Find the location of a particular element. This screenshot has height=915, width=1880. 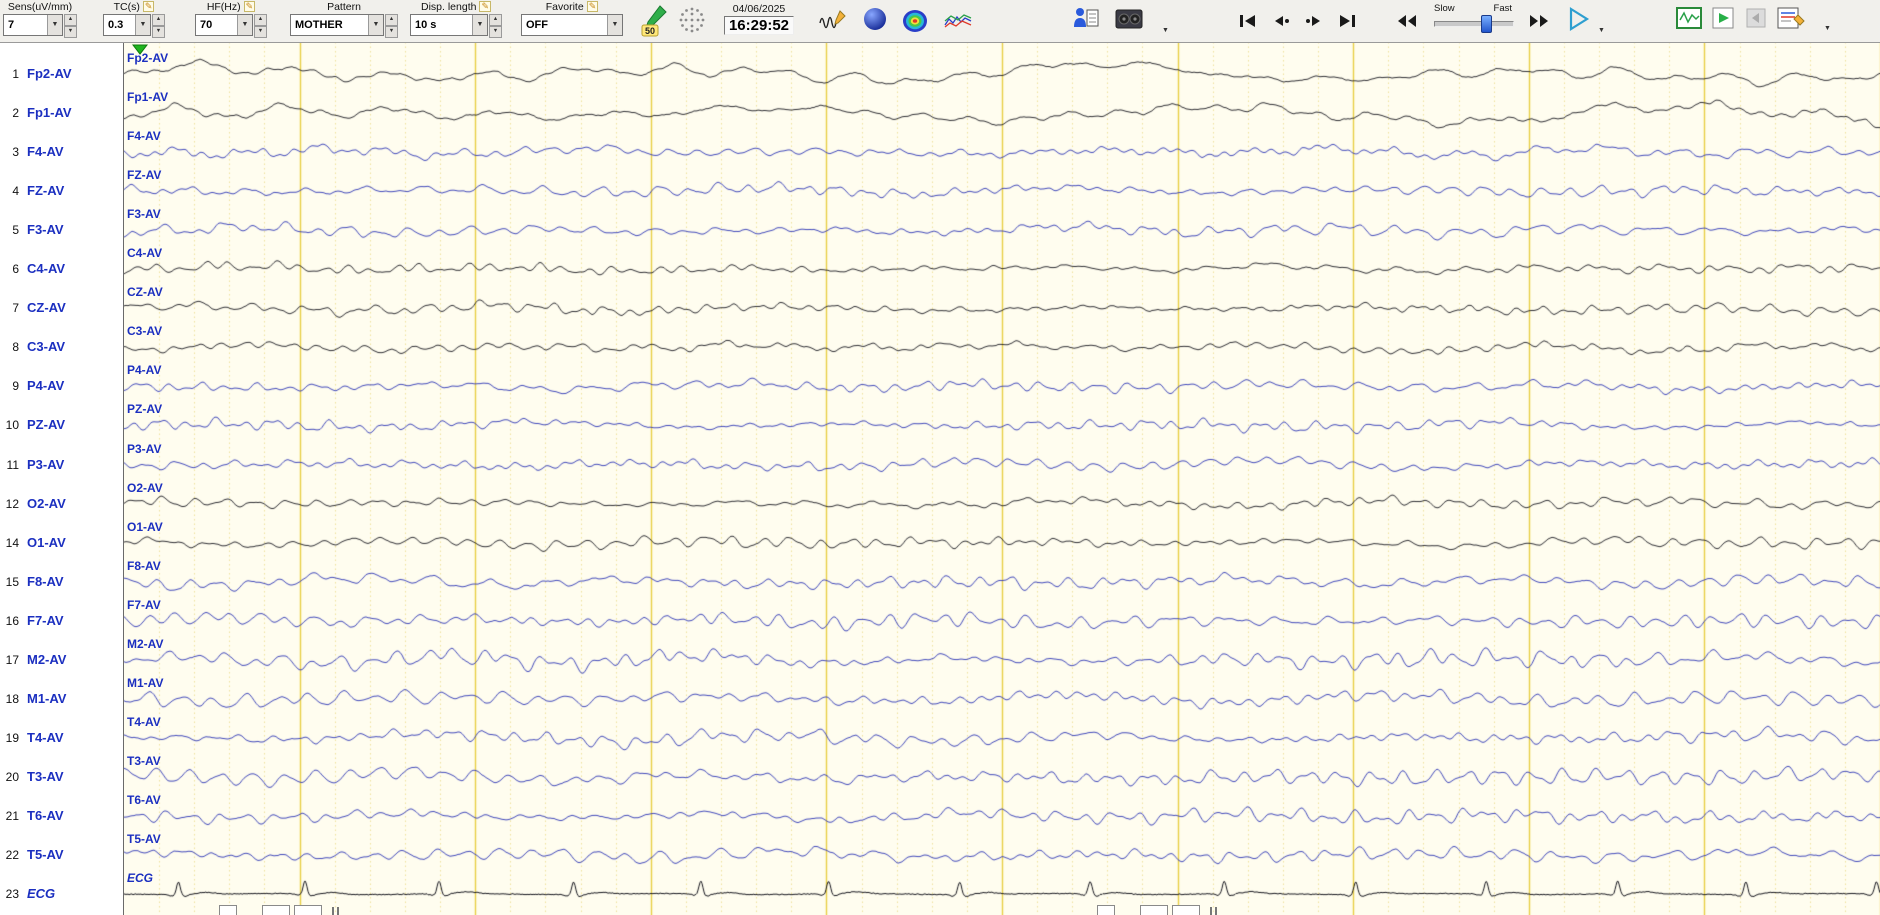

channel-row: 20 T3-AV is located at coordinates (32, 777).